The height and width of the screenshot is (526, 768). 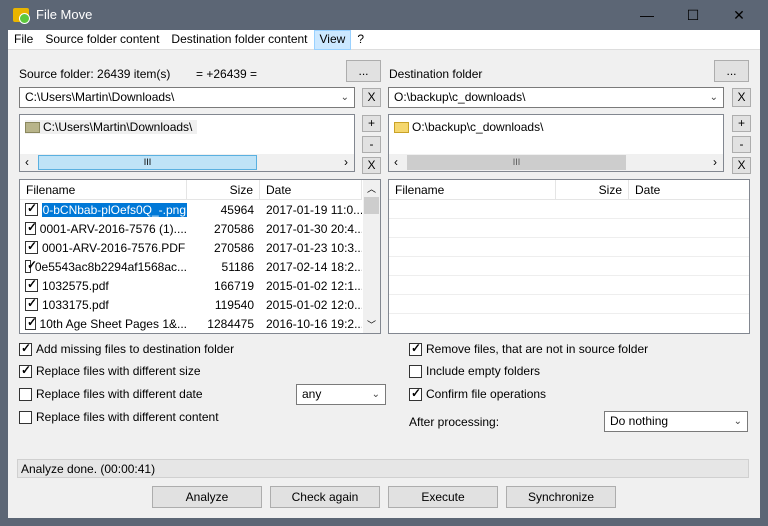 What do you see at coordinates (114, 209) in the screenshot?
I see `file-name: 0-bCNbab-plOefs0Q_-.png` at bounding box center [114, 209].